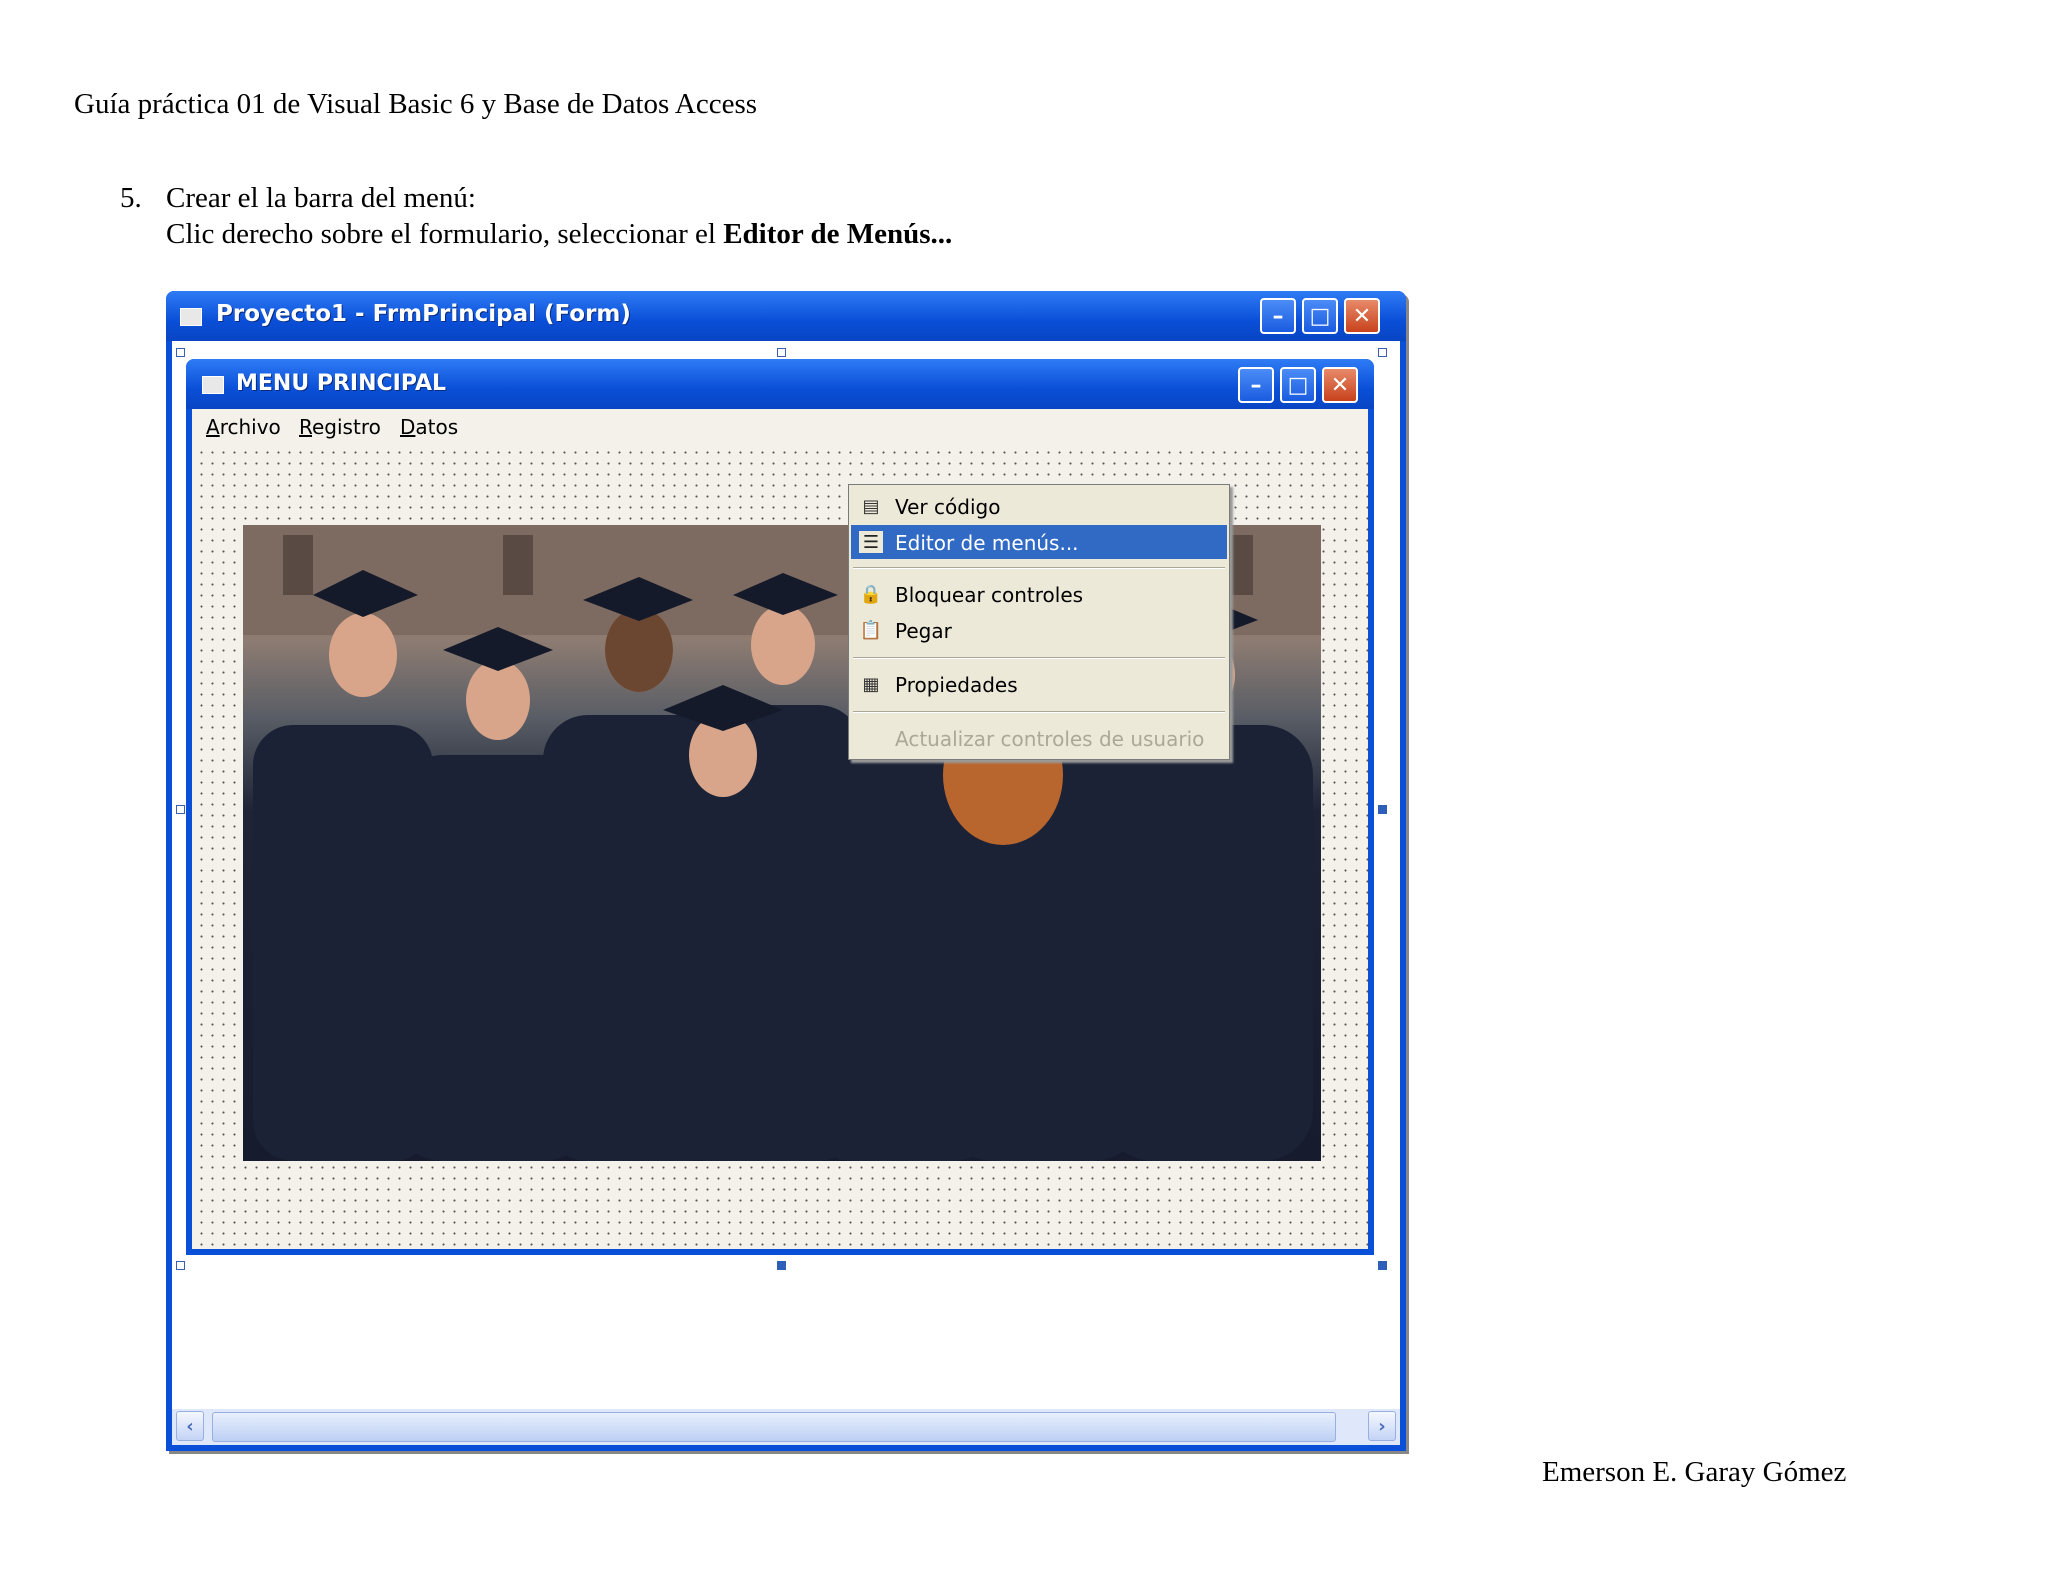 The height and width of the screenshot is (1582, 2048). What do you see at coordinates (781, 1265) in the screenshot?
I see `resize-handle-bottom` at bounding box center [781, 1265].